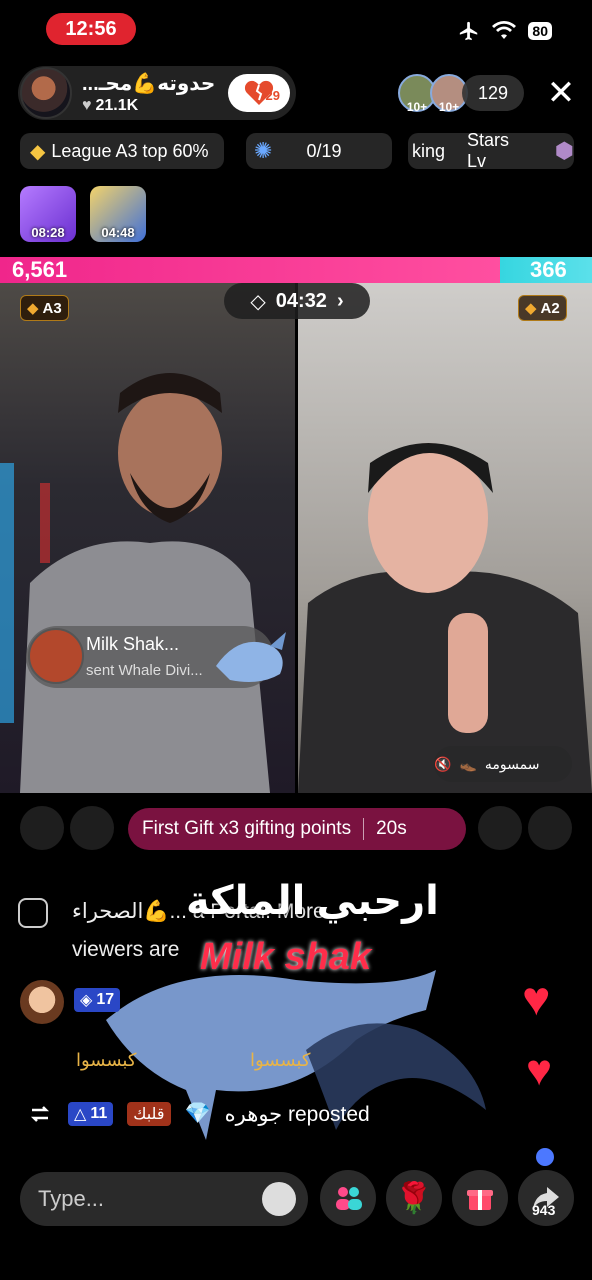  I want to click on ranking-chip: king Stars Lv ⬢, so click(491, 151).